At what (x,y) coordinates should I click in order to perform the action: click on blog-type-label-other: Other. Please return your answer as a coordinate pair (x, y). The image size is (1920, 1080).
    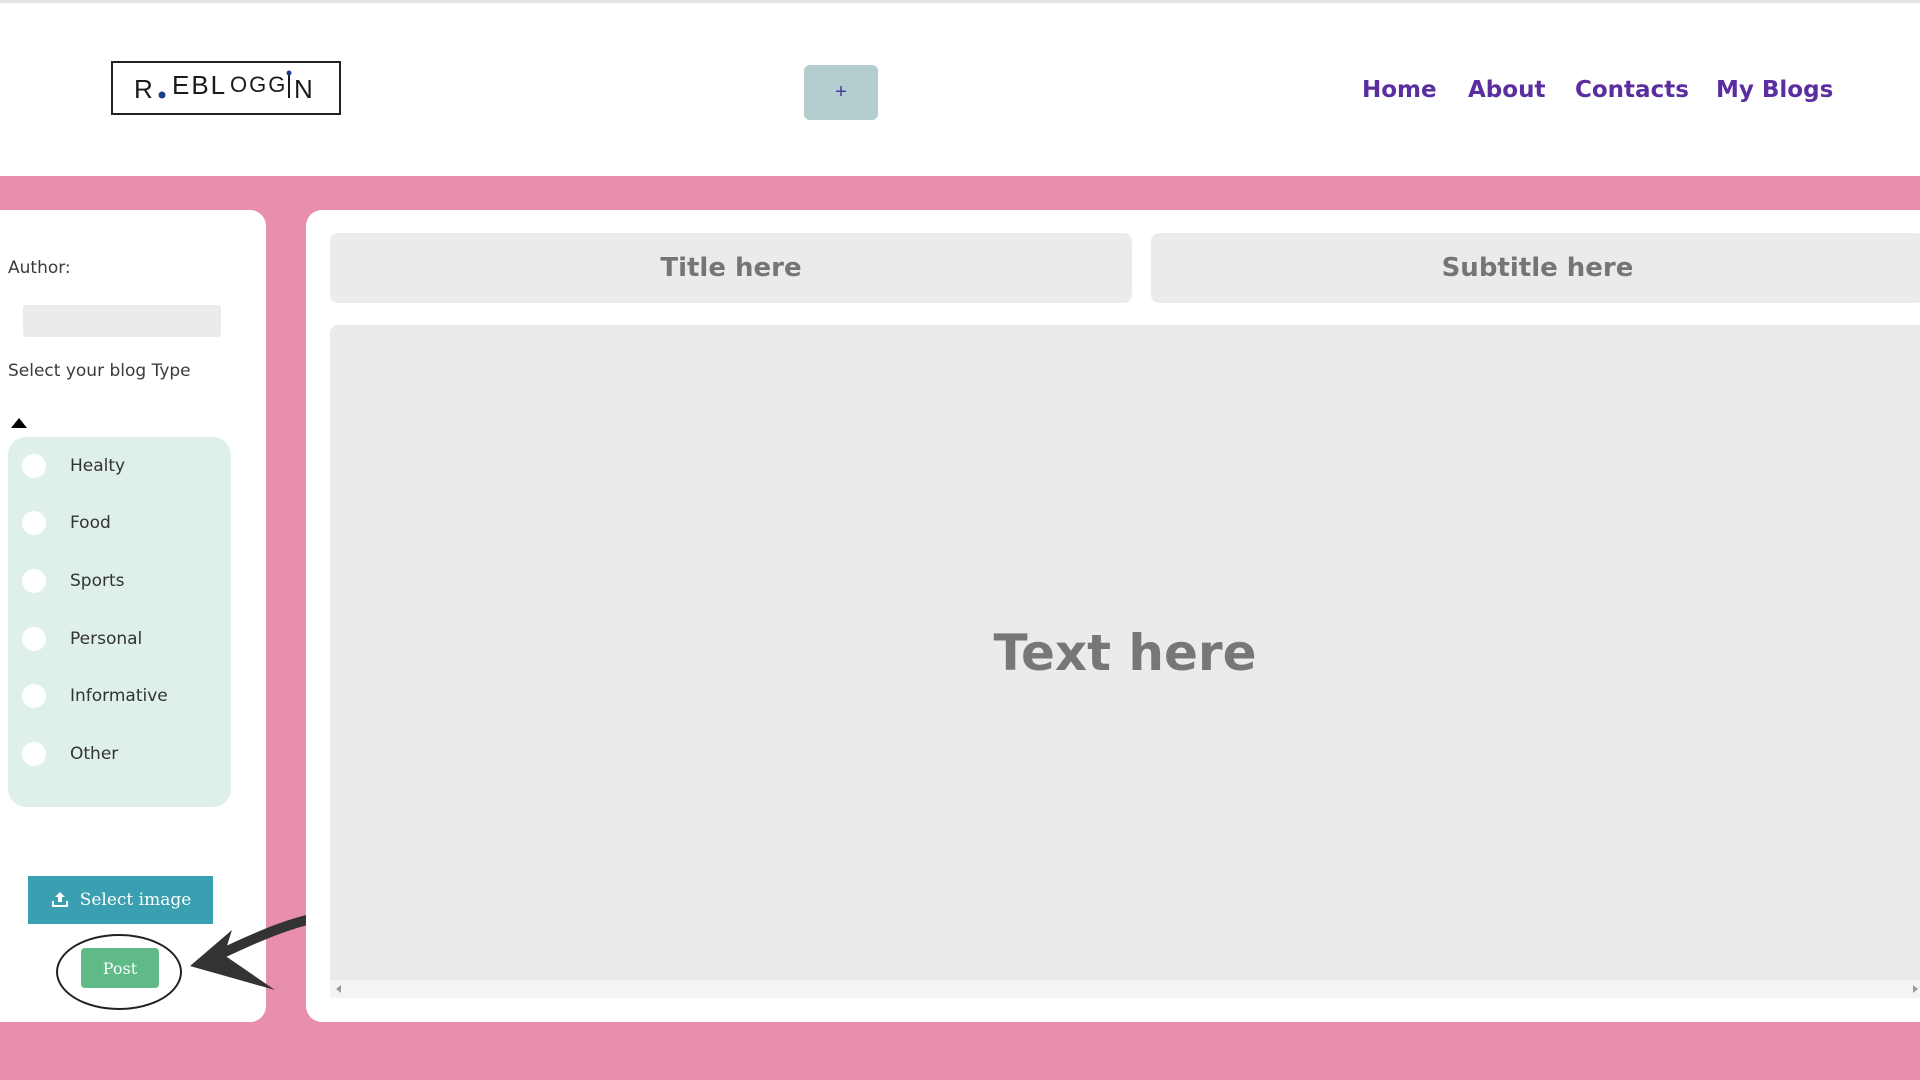
    Looking at the image, I should click on (94, 754).